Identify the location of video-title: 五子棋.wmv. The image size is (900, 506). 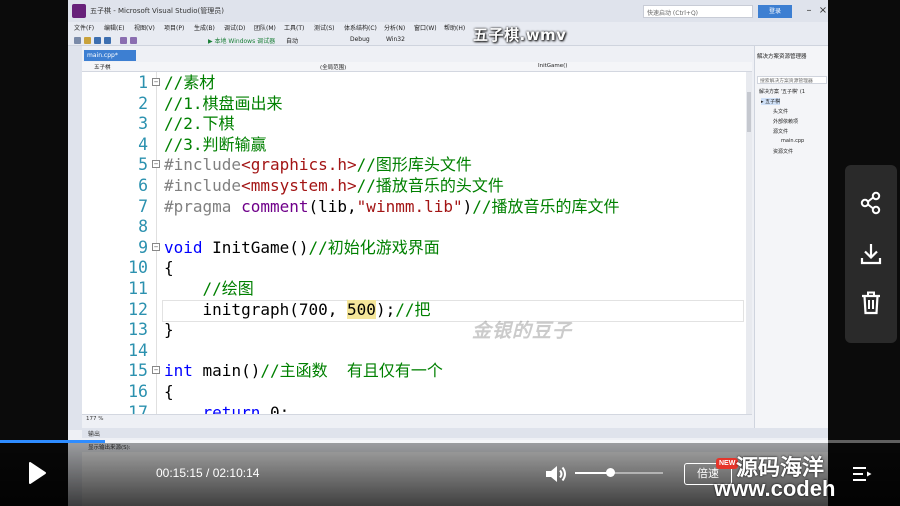
(520, 35).